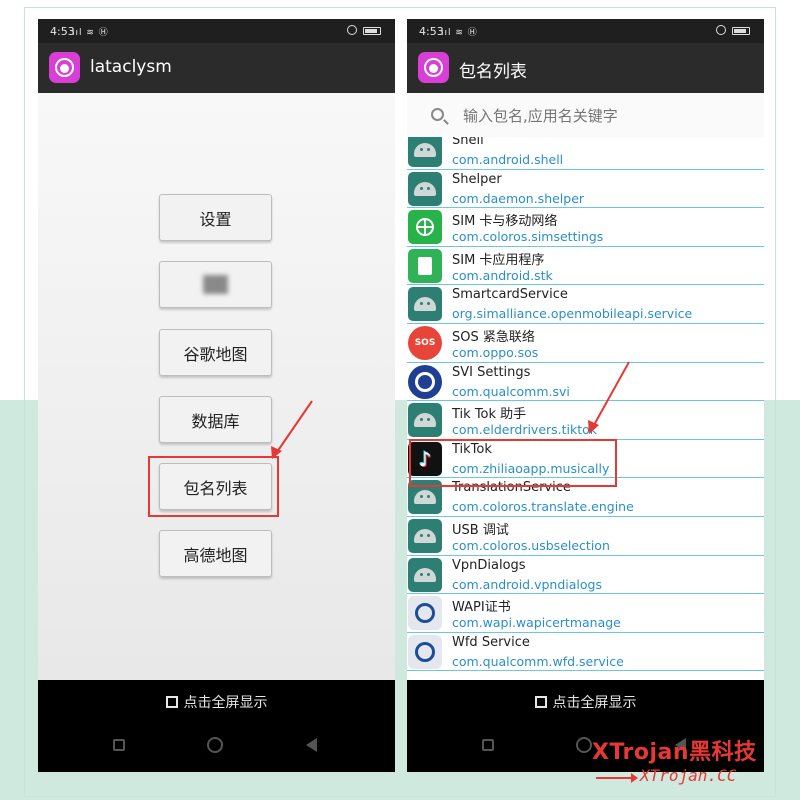  I want to click on bottom-bar: 点击全屏显示, so click(216, 726).